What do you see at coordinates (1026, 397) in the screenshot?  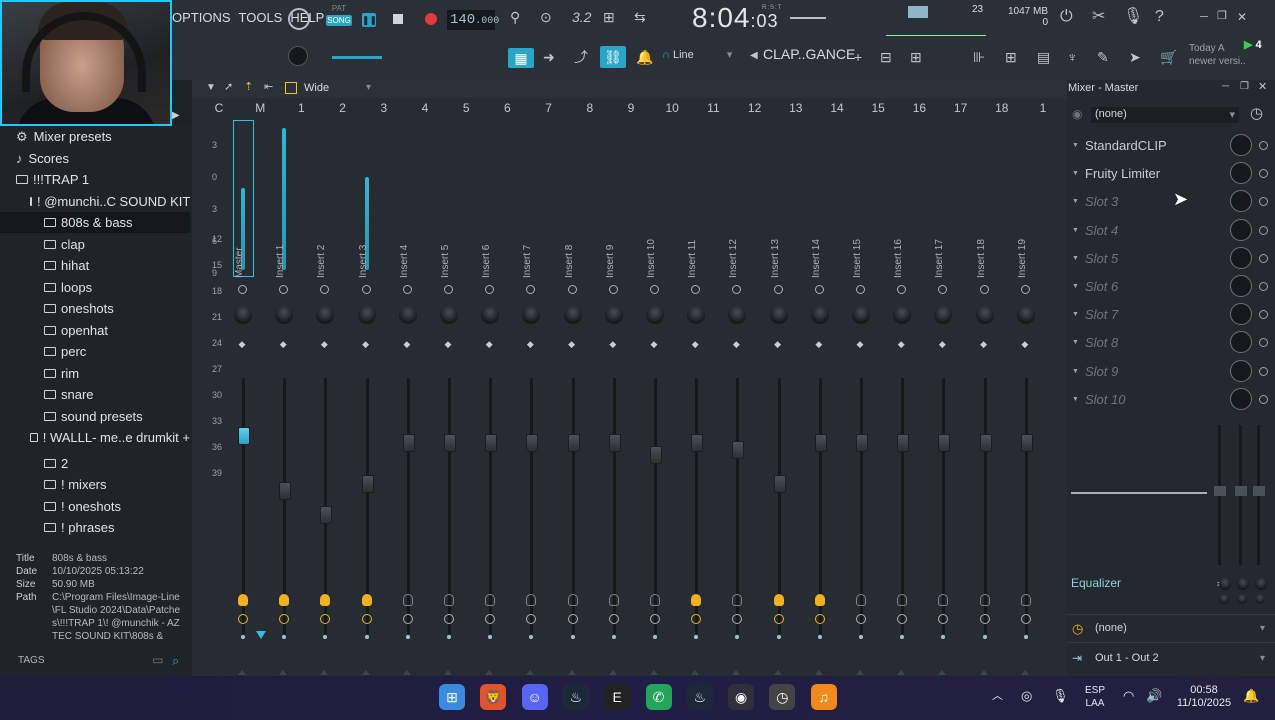 I see `mixer-strip: Insert 19 ◆` at bounding box center [1026, 397].